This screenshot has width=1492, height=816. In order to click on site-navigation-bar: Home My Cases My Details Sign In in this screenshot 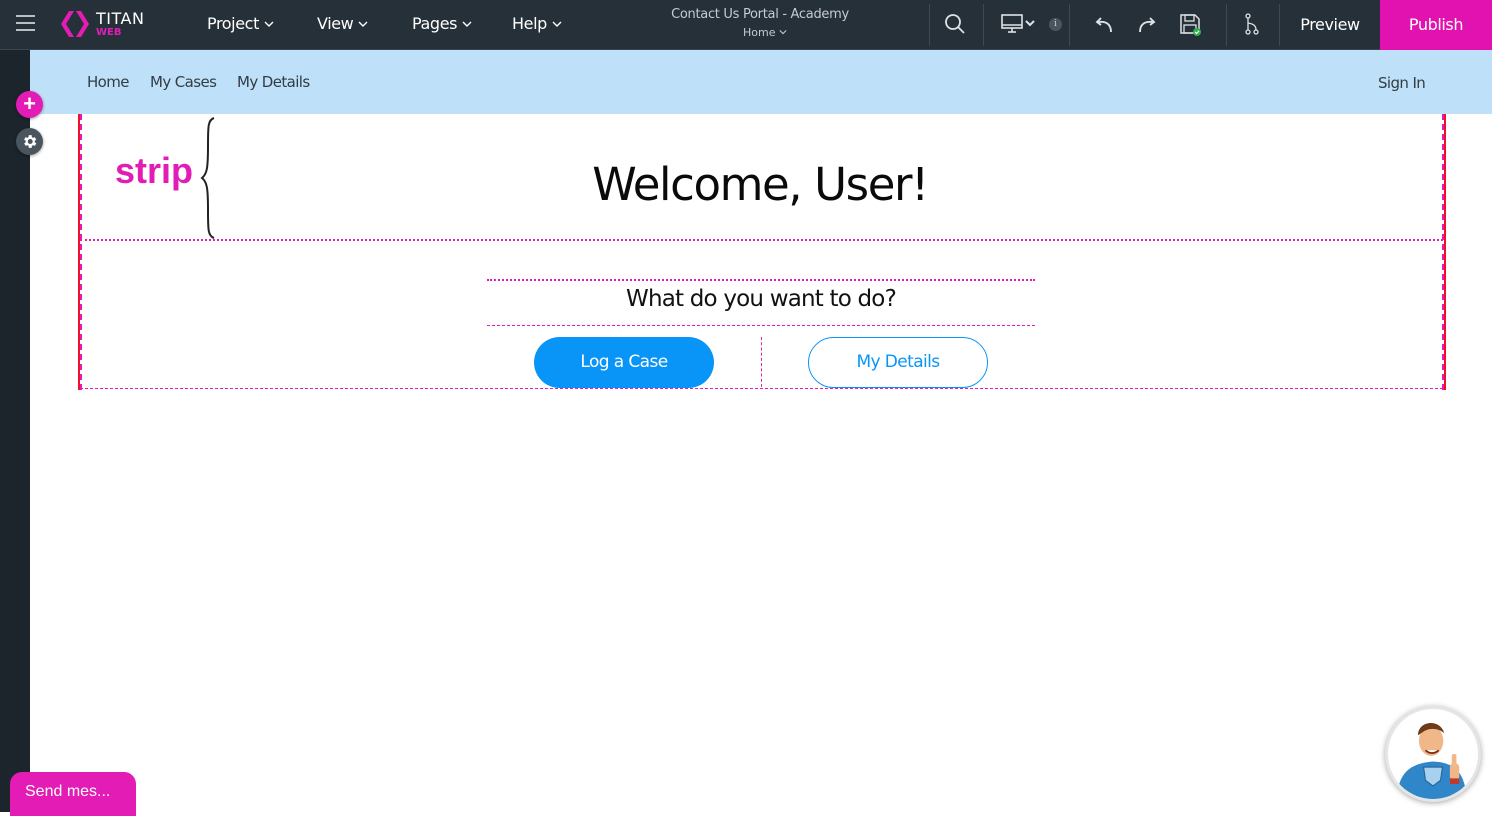, I will do `click(761, 82)`.